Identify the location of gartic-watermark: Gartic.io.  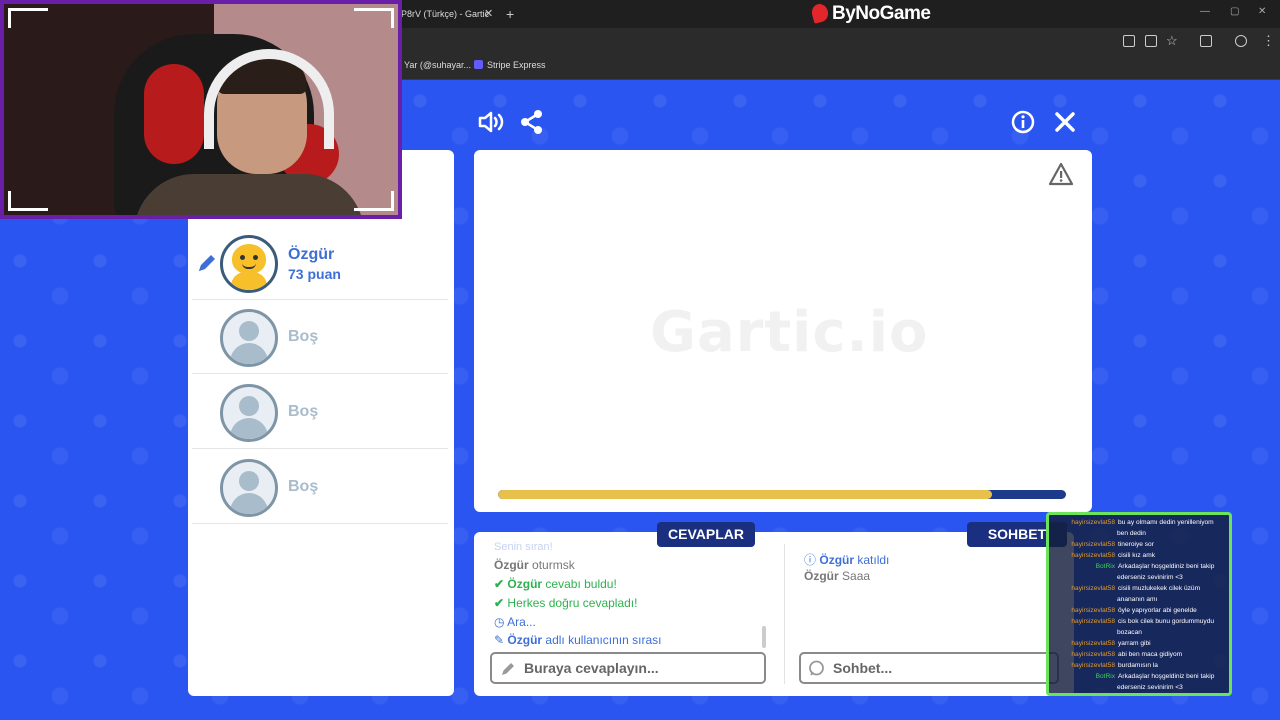
(789, 332).